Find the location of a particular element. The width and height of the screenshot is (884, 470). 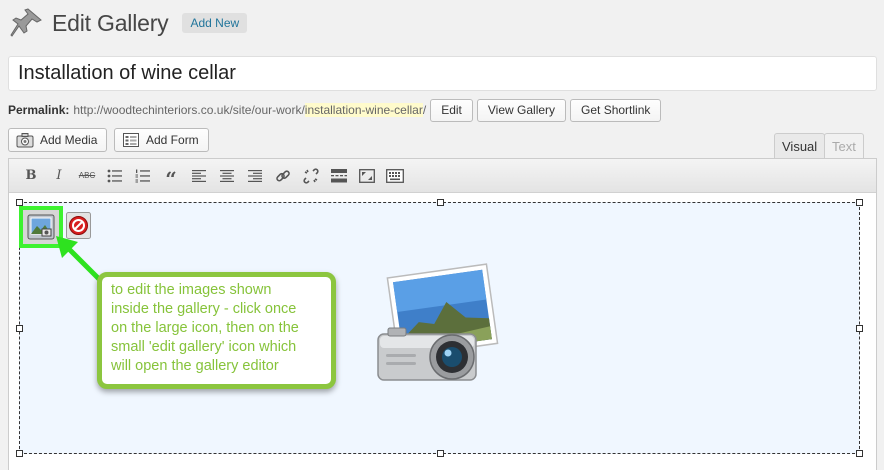

pushpin-icon is located at coordinates (26, 22).